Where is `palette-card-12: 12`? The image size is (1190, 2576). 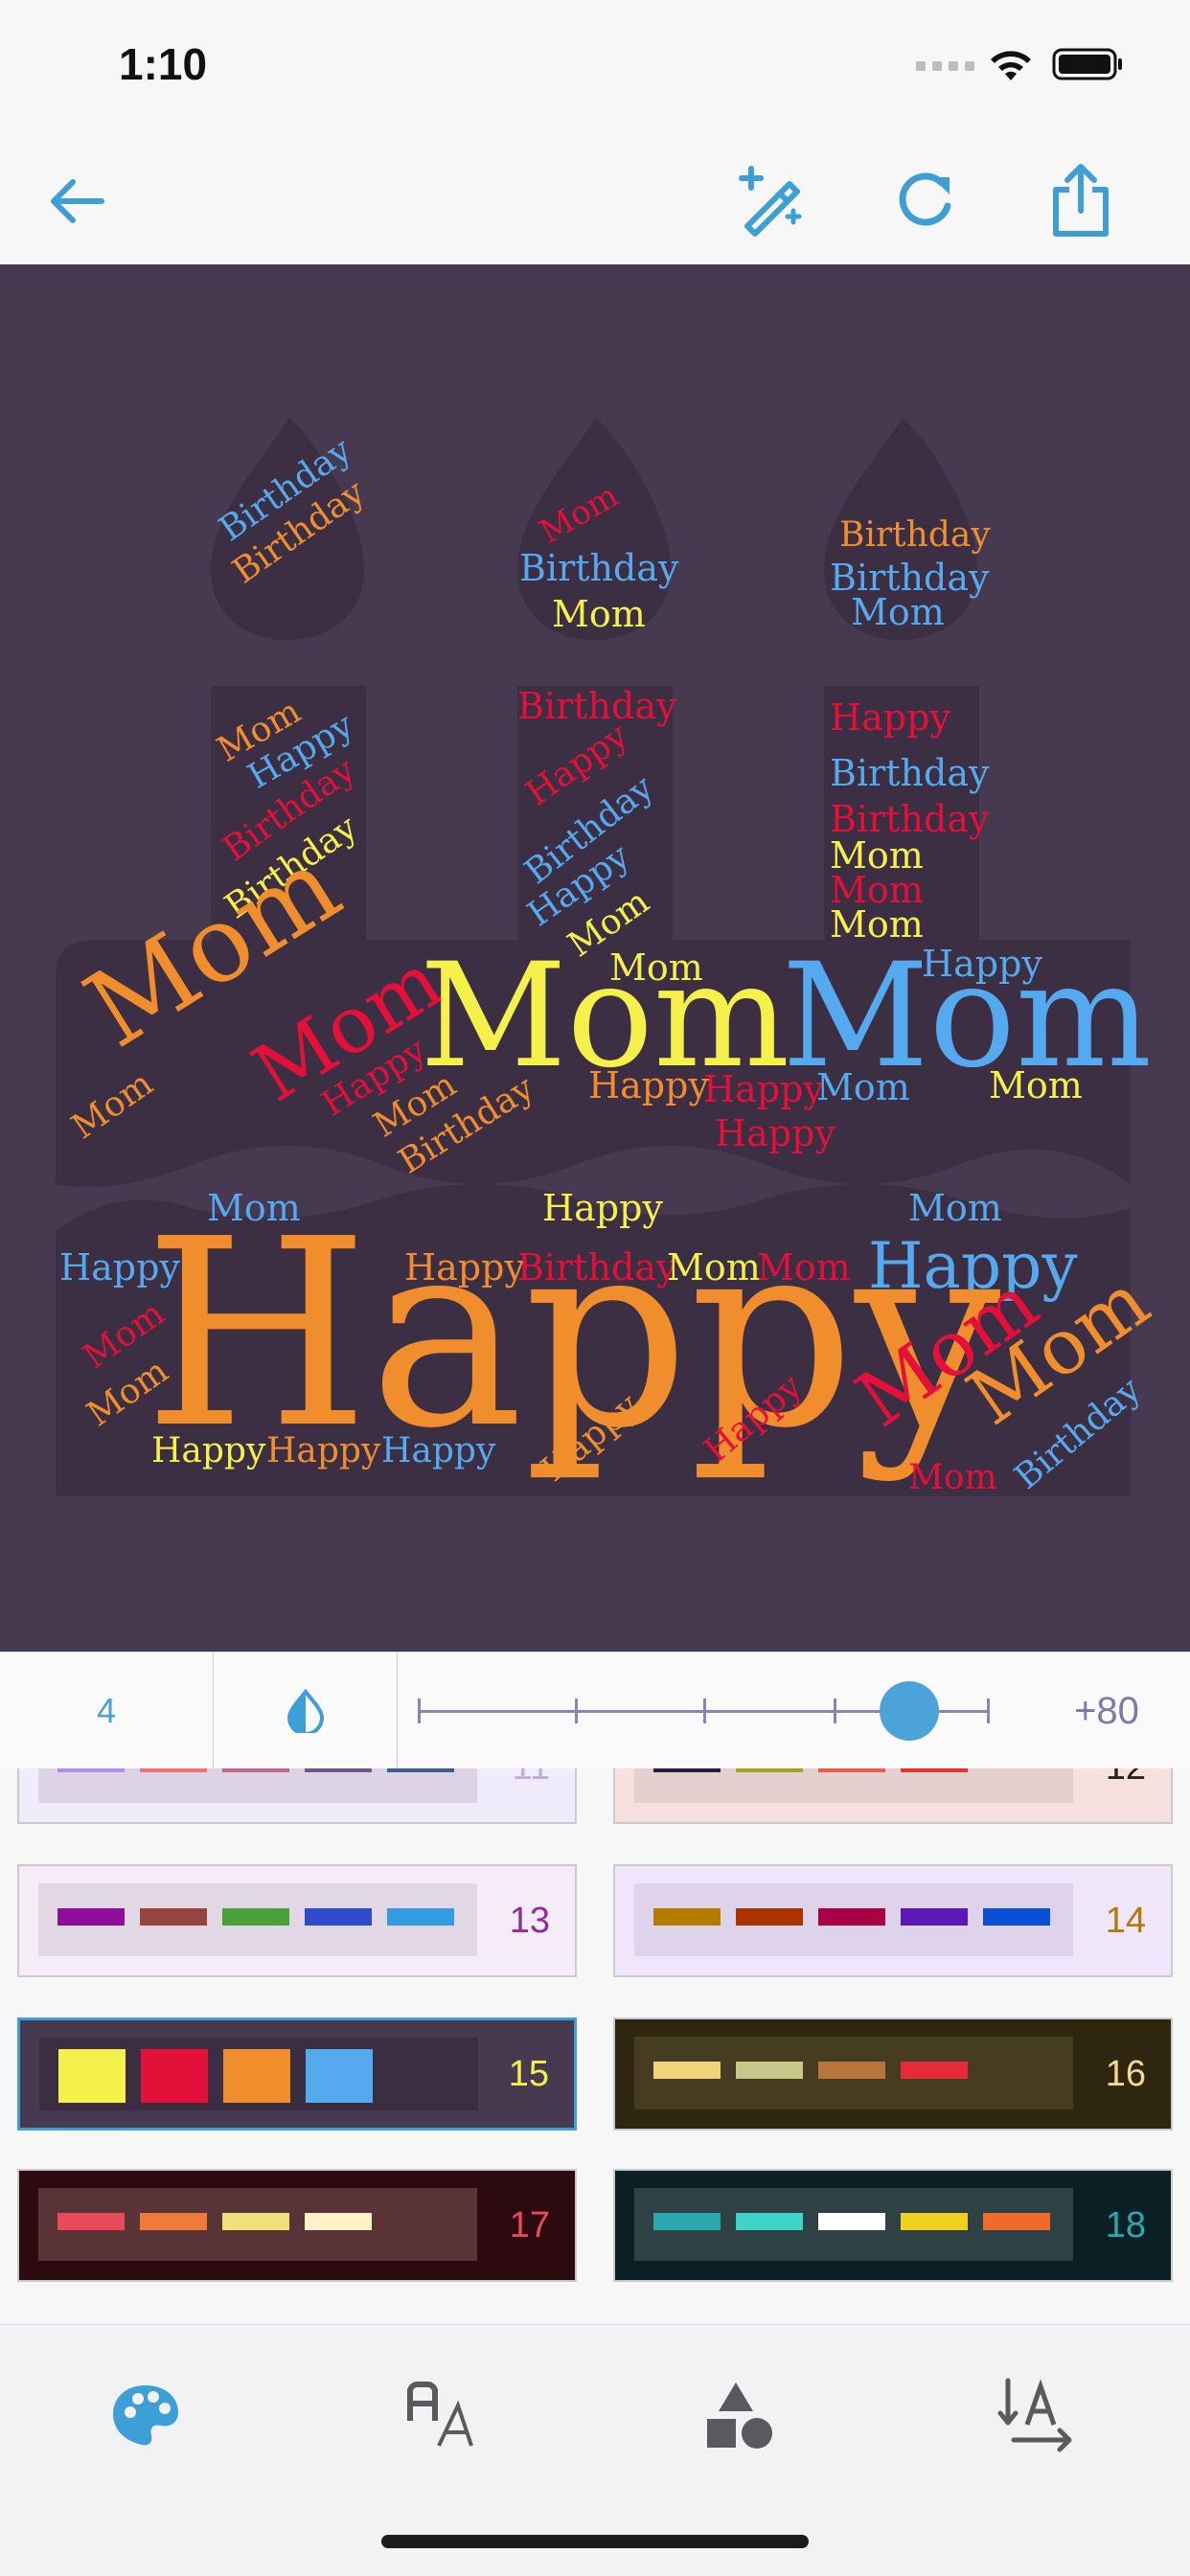
palette-card-12: 12 is located at coordinates (893, 1796).